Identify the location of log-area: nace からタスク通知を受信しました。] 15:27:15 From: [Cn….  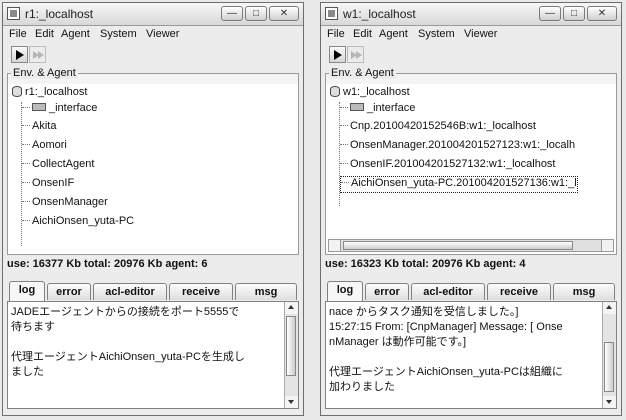
(471, 355).